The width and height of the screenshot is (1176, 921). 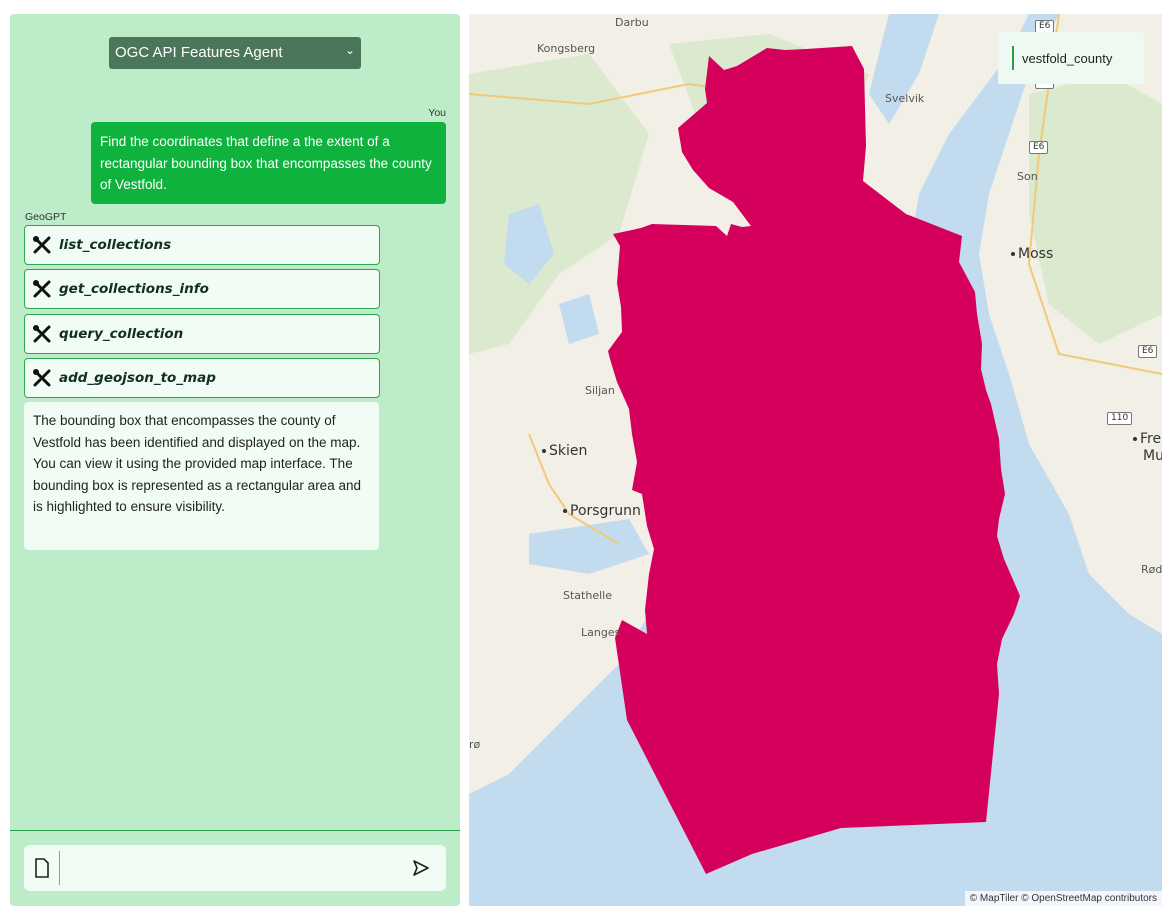 What do you see at coordinates (600, 390) in the screenshot?
I see `map-place-label: Siljan` at bounding box center [600, 390].